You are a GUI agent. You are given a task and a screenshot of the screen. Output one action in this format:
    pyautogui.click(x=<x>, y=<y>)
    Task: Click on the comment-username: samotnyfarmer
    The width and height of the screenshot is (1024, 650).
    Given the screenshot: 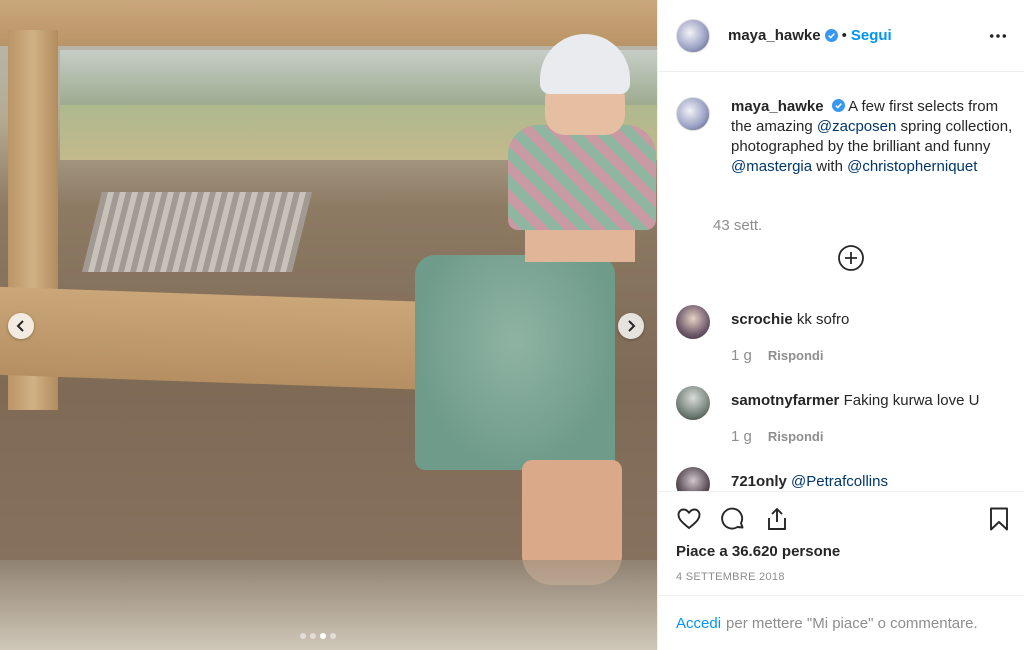 What is the action you would take?
    pyautogui.click(x=785, y=400)
    